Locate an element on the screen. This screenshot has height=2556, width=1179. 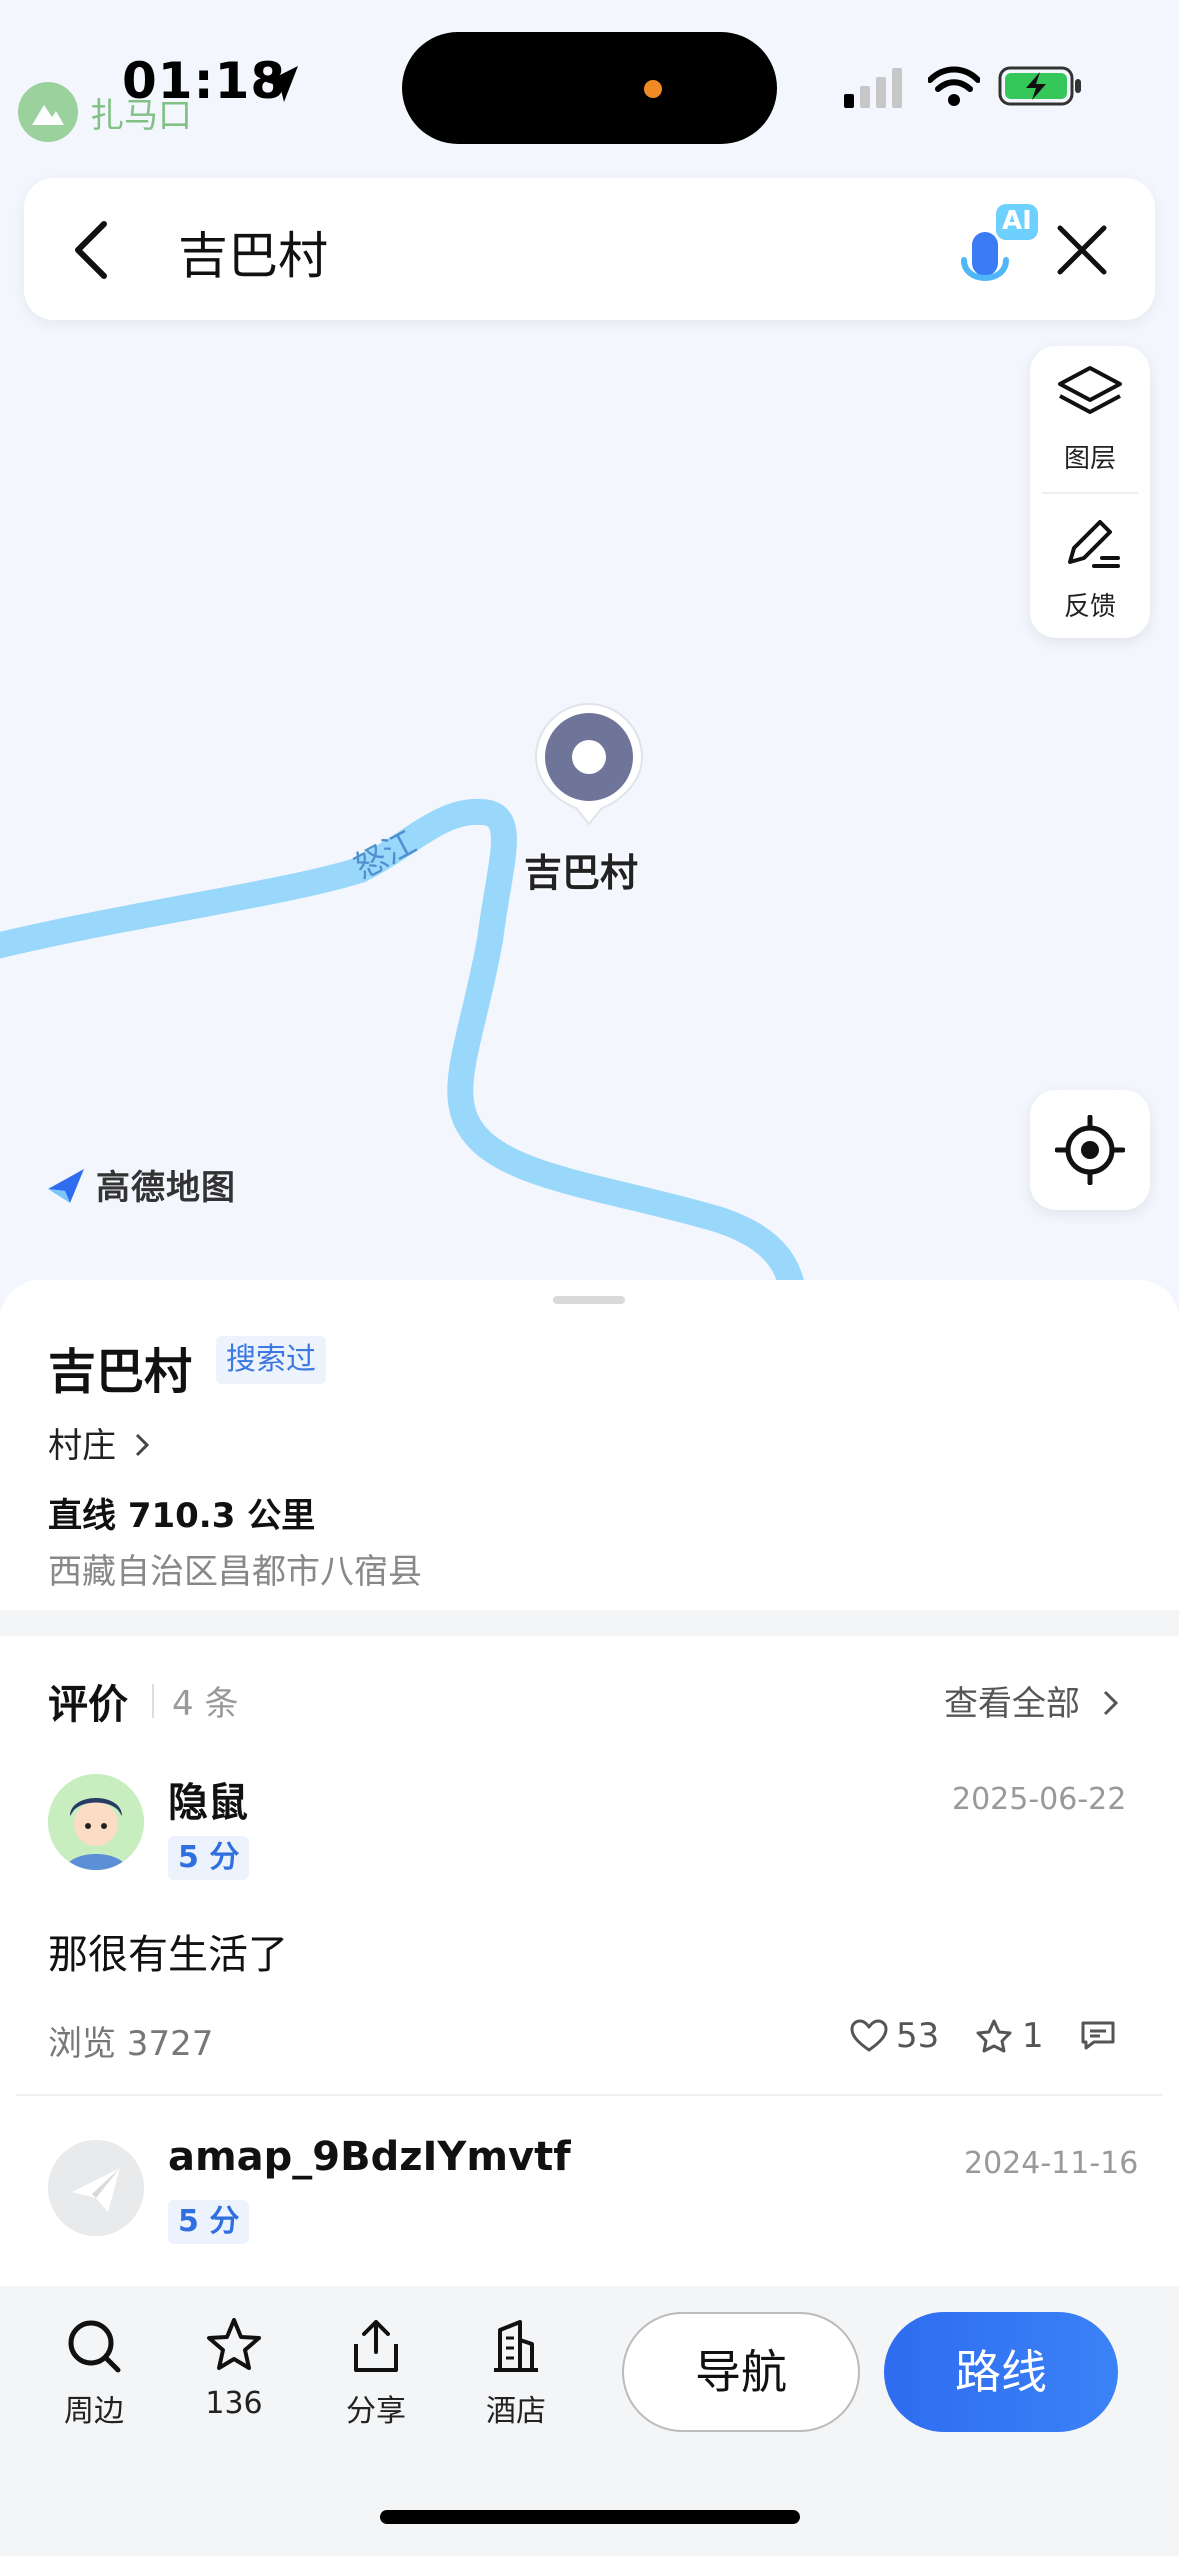
favorites-count: 136 is located at coordinates (234, 2403).